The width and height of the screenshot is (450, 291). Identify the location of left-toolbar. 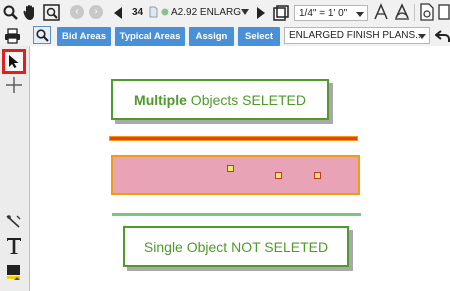
(15, 168).